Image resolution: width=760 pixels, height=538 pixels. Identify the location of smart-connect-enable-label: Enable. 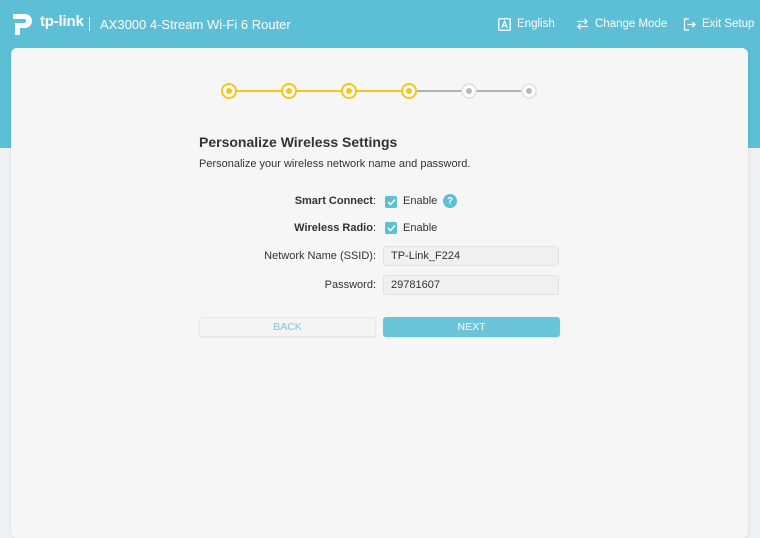
(420, 201).